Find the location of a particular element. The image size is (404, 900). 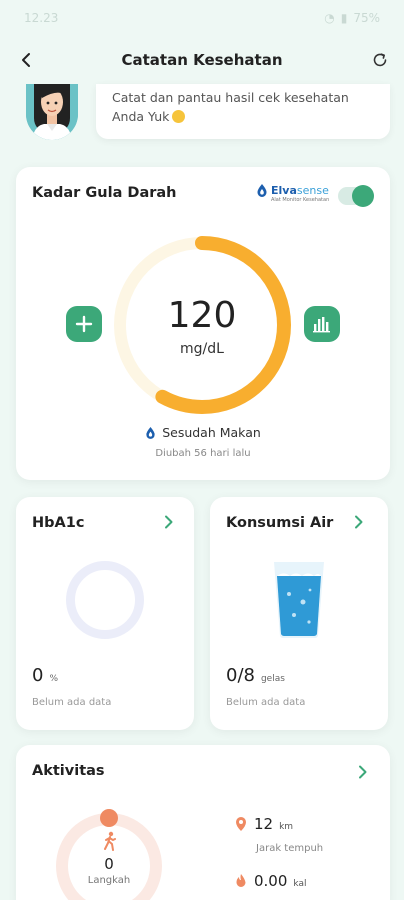

distance-label: Jarak tempuh is located at coordinates (290, 848).